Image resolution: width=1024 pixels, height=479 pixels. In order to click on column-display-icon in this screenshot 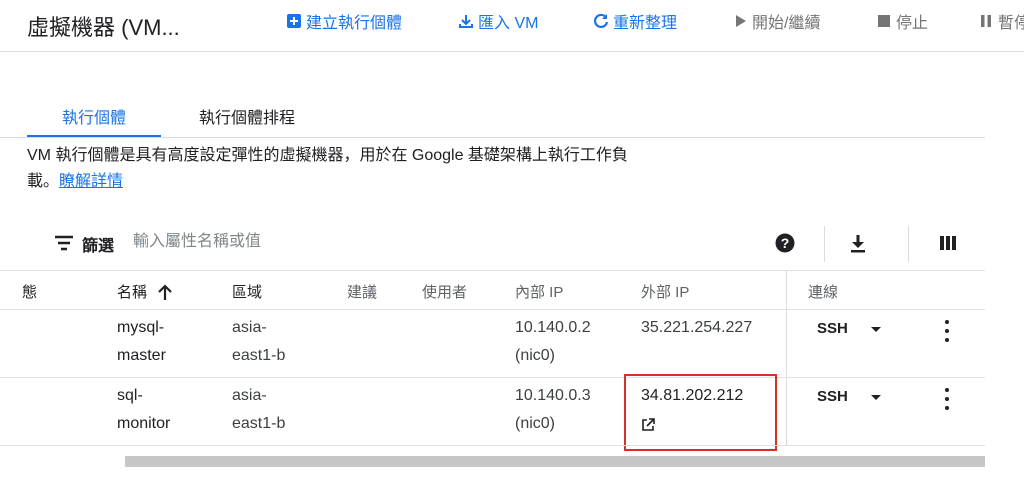, I will do `click(948, 243)`.